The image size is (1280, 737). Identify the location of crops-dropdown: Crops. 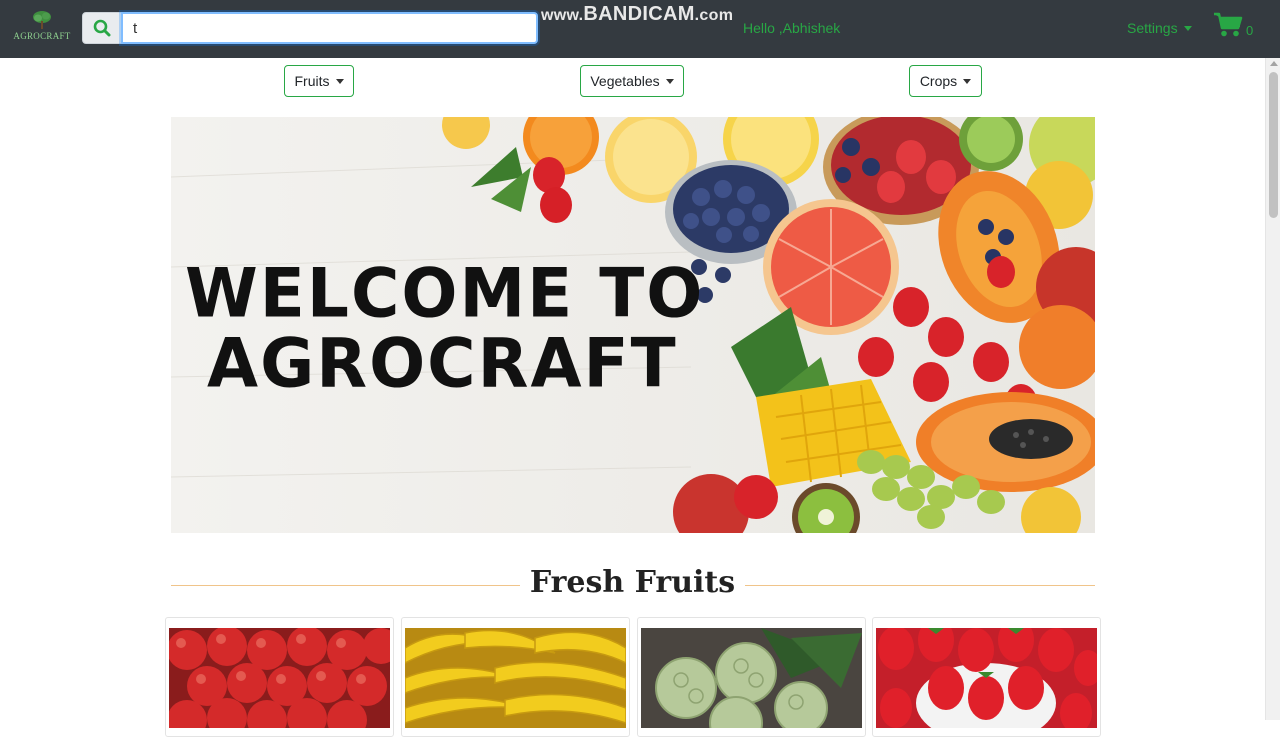
(945, 81).